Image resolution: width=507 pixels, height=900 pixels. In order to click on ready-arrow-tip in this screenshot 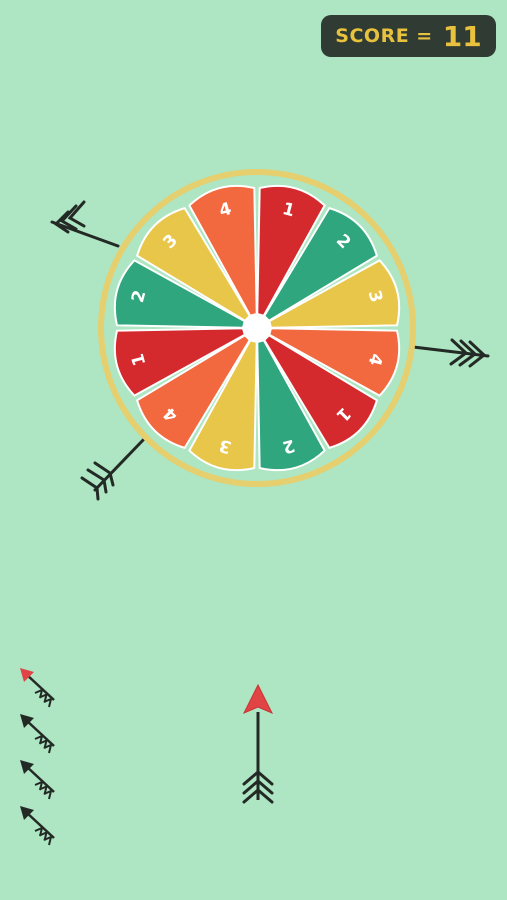, I will do `click(258, 698)`.